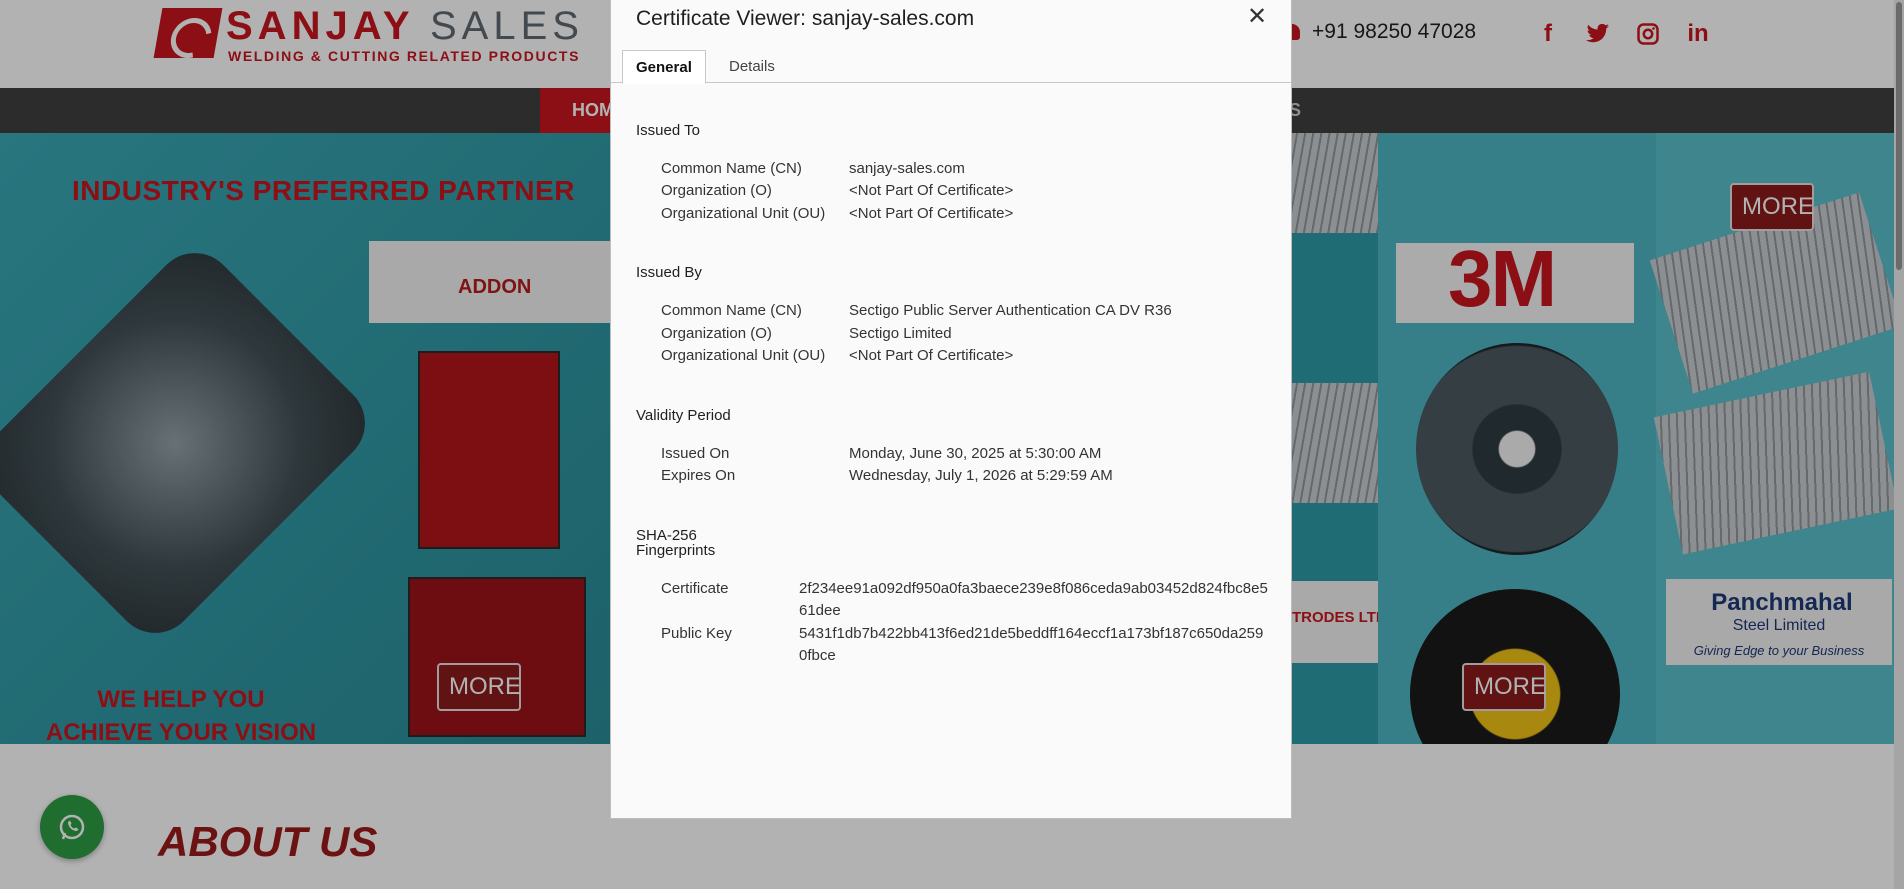  Describe the element at coordinates (975, 453) in the screenshot. I see `issued-on-value: Monday, June 30, 2025 at 5:30:00 AM` at that location.